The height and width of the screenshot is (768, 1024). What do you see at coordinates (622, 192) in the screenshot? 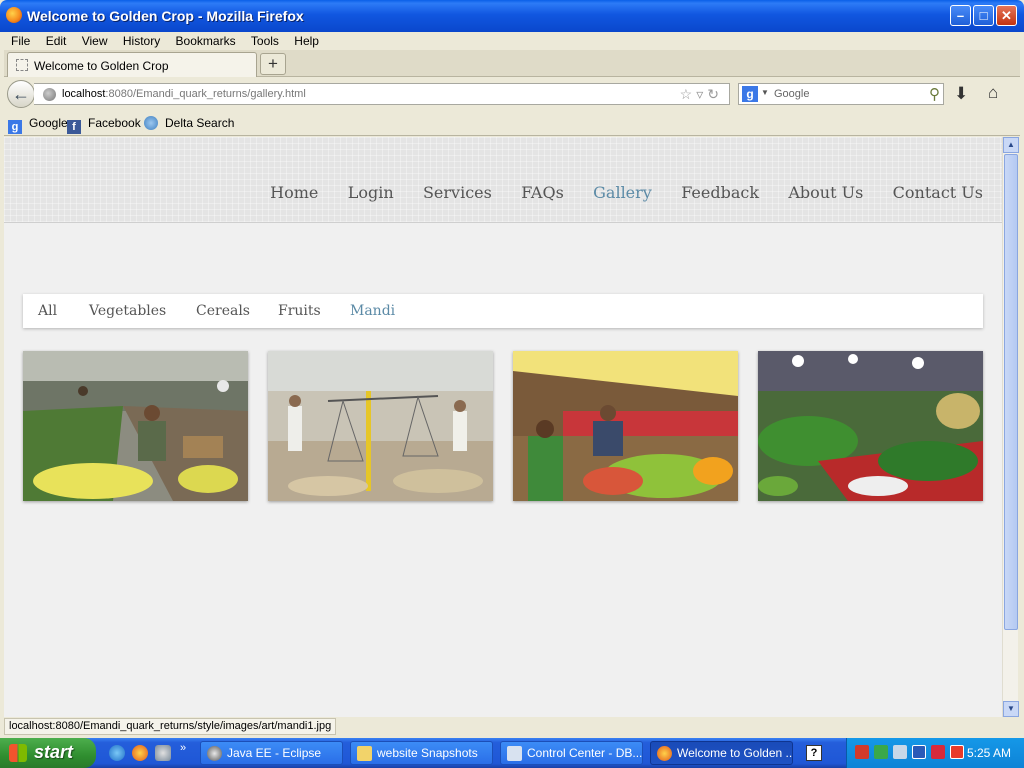
I see `nav-gallery: Gallery` at bounding box center [622, 192].